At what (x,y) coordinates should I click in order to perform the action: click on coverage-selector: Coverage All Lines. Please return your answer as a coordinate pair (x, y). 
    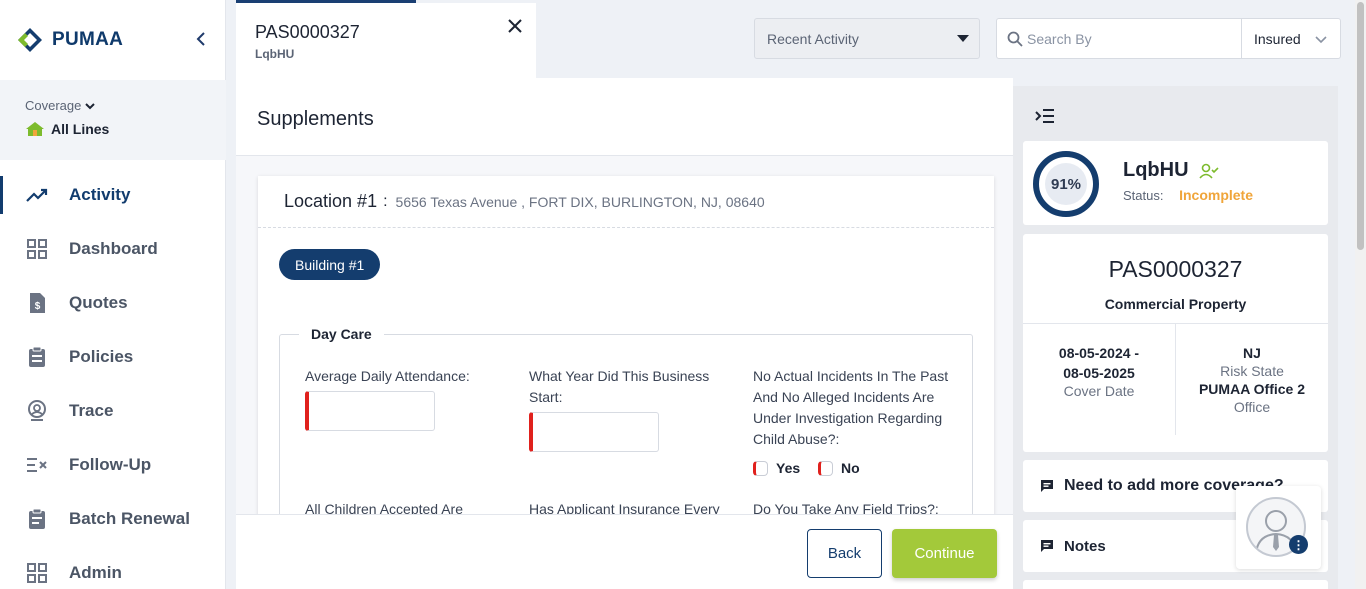
    Looking at the image, I should click on (113, 120).